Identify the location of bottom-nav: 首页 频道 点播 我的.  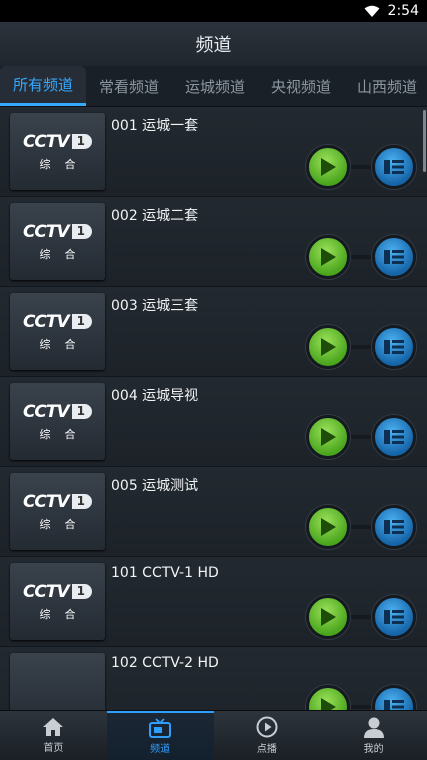
(213, 735).